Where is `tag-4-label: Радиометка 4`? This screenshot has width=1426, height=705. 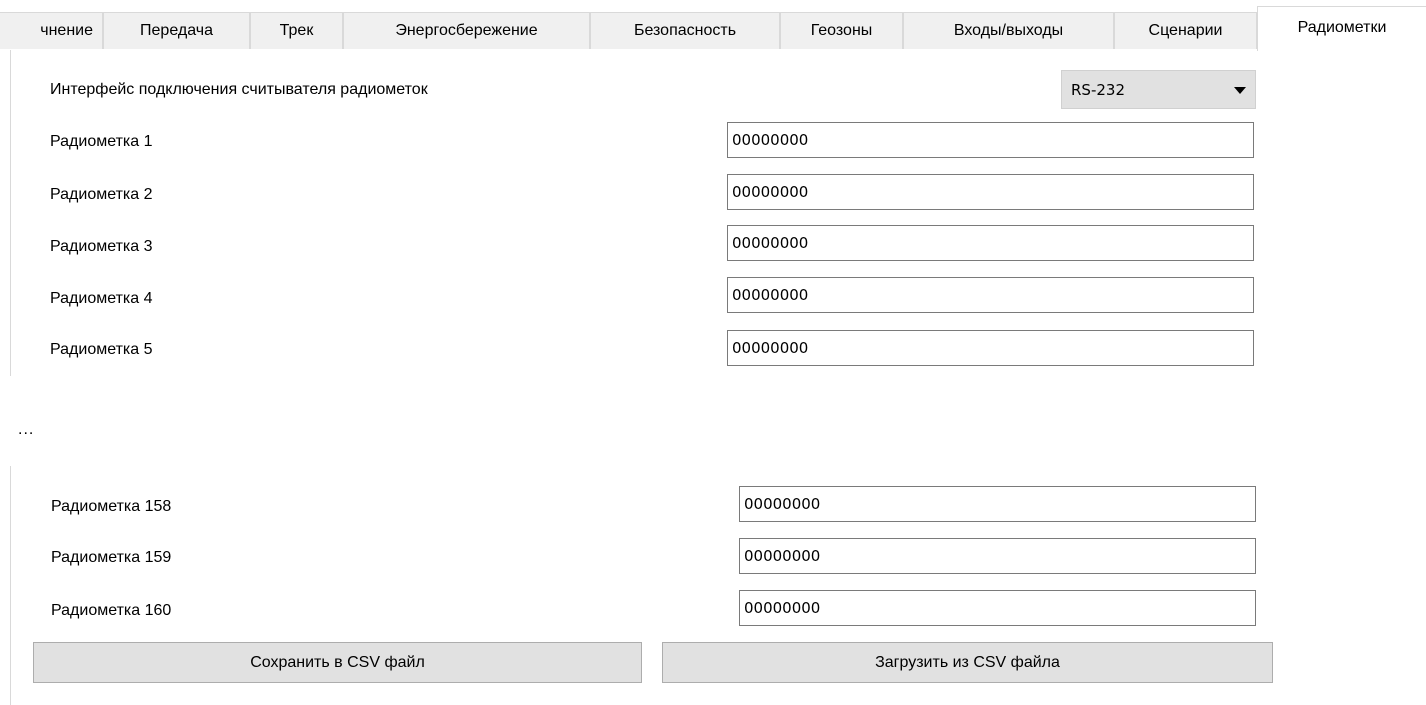 tag-4-label: Радиометка 4 is located at coordinates (101, 298).